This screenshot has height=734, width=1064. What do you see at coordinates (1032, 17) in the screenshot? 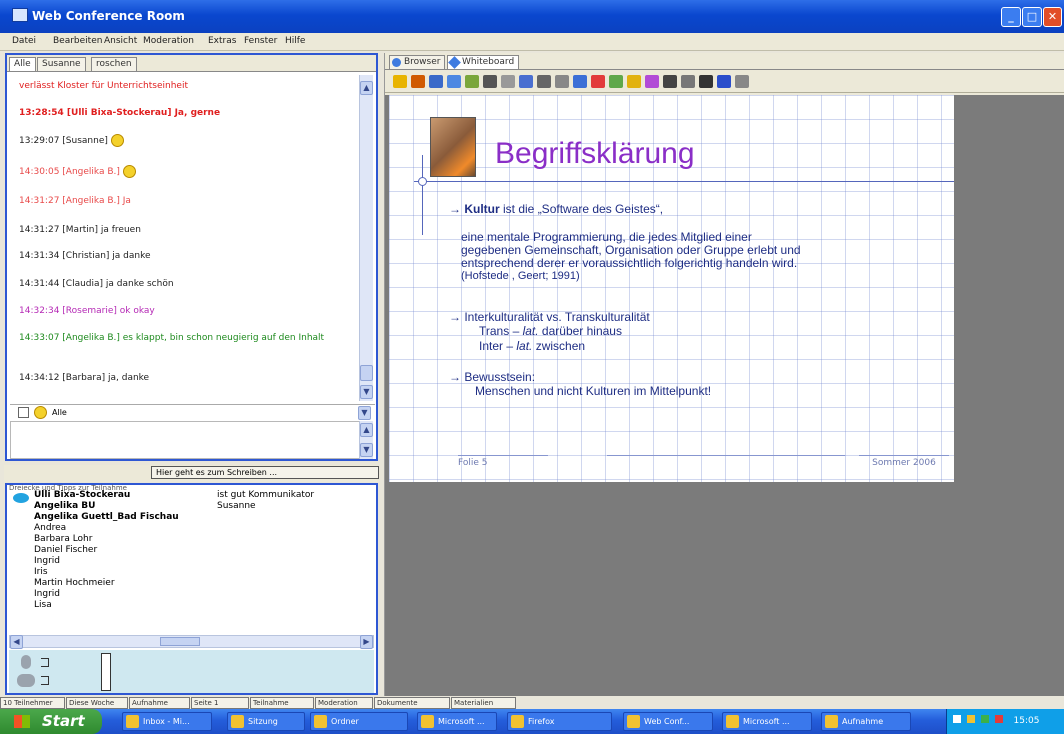
I see `maximize-button: □` at bounding box center [1032, 17].